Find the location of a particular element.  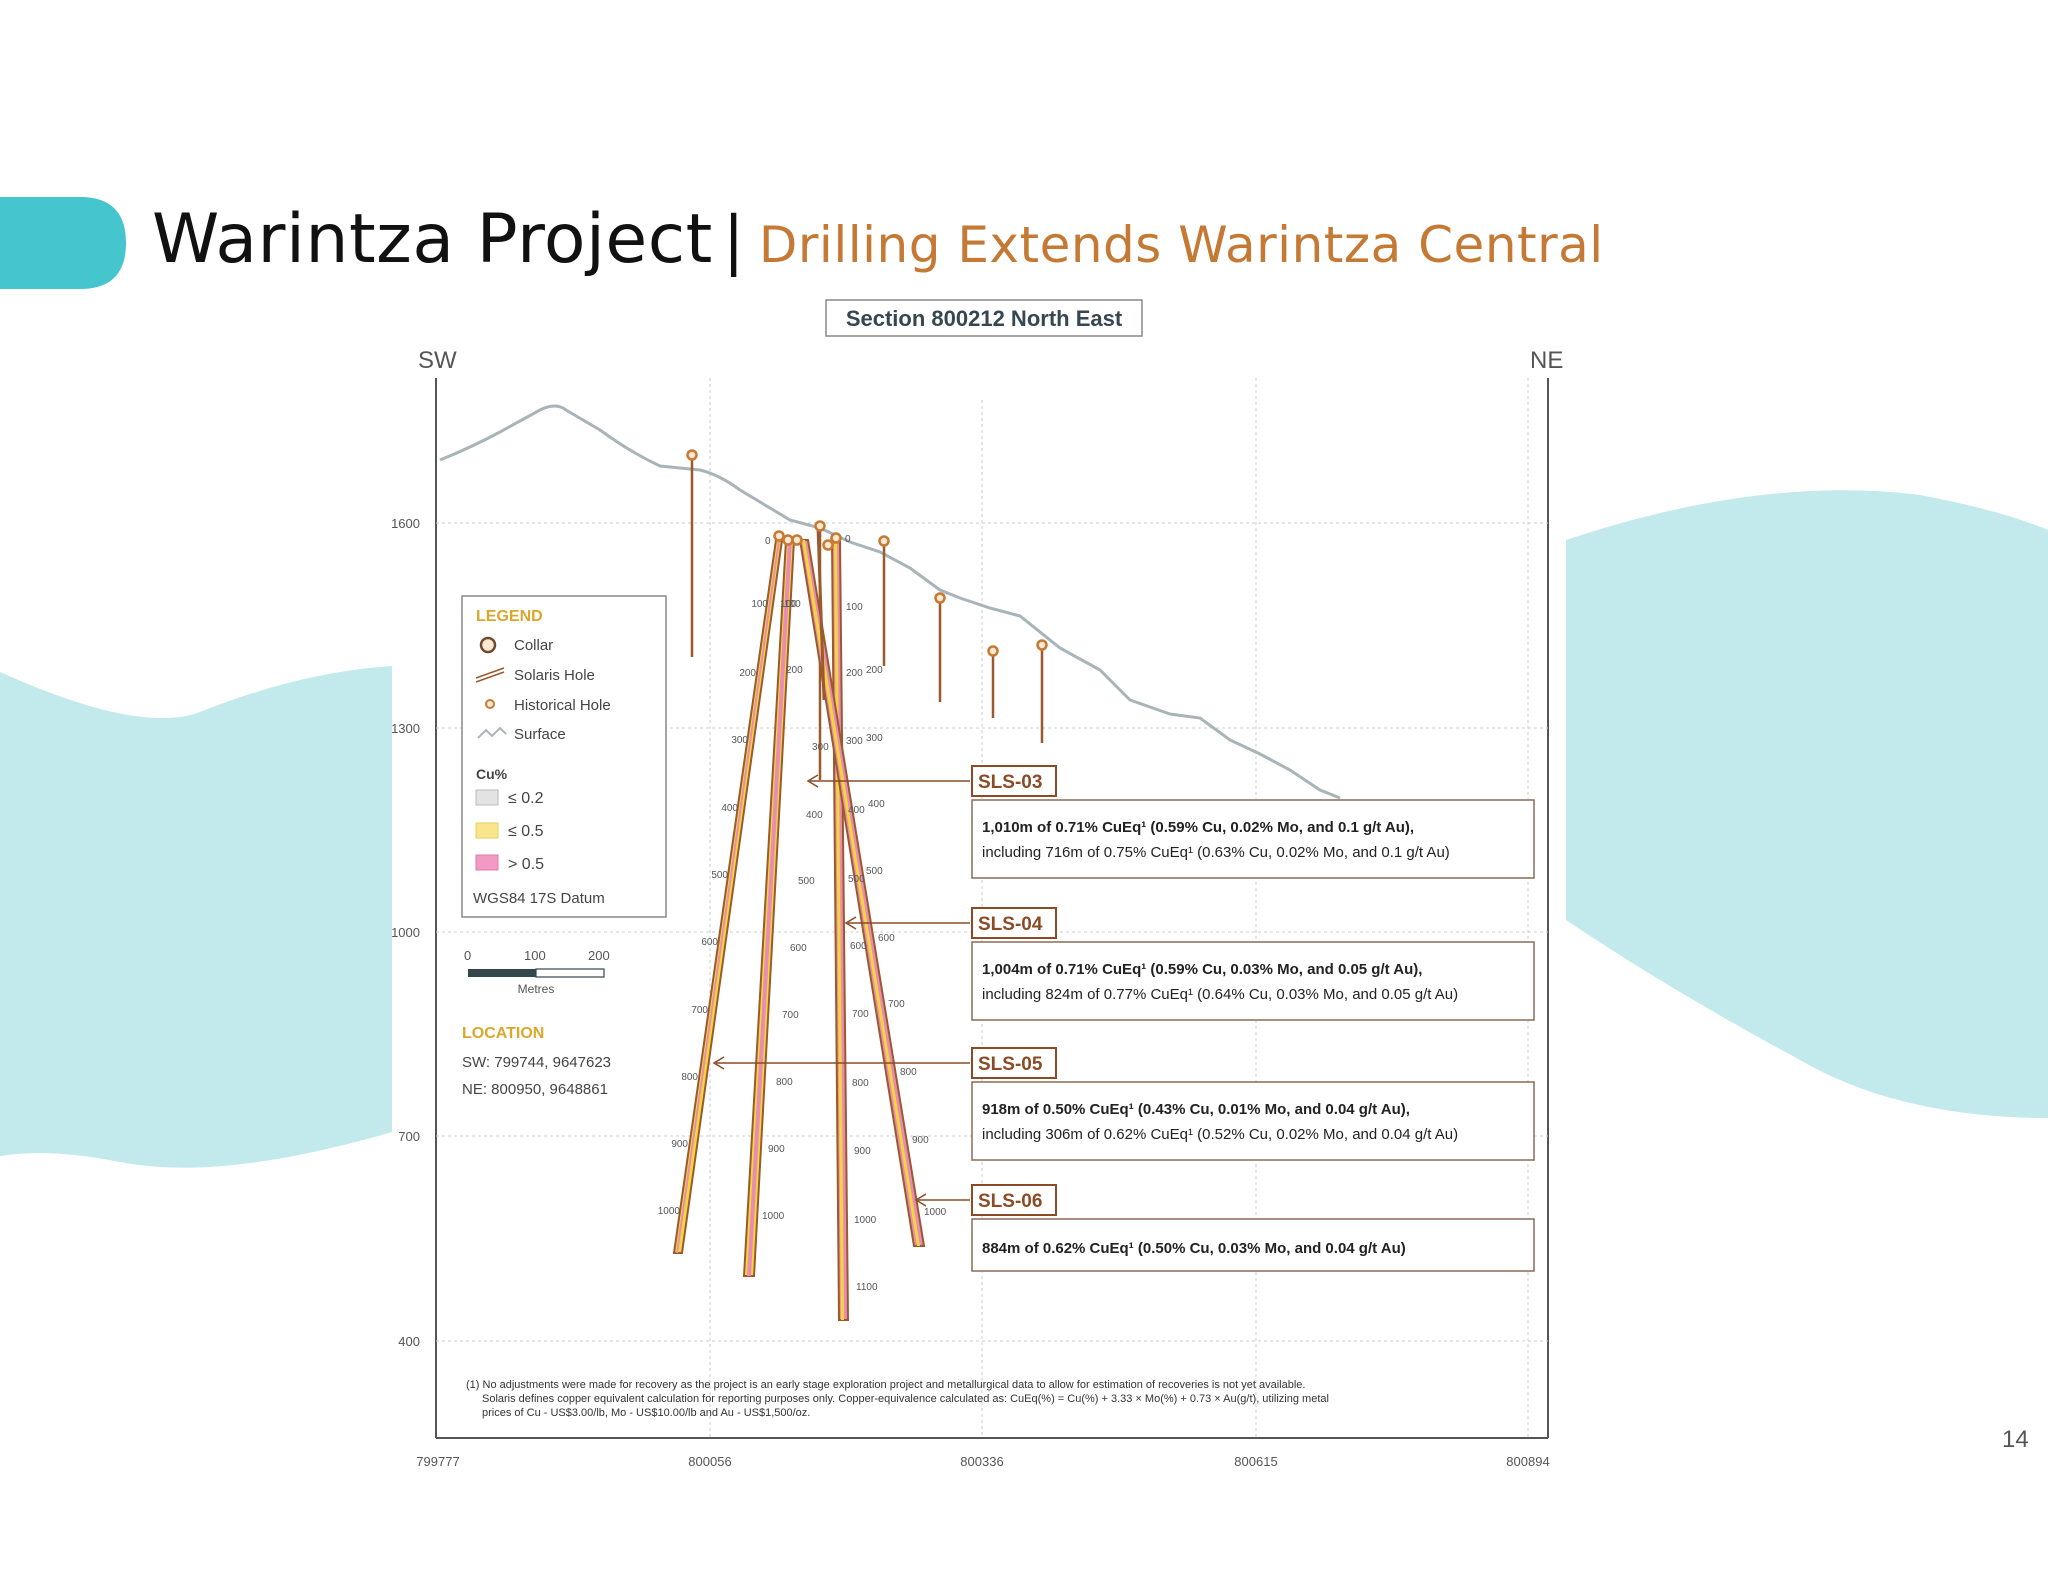

legend-cu-title: Cu% is located at coordinates (492, 774).